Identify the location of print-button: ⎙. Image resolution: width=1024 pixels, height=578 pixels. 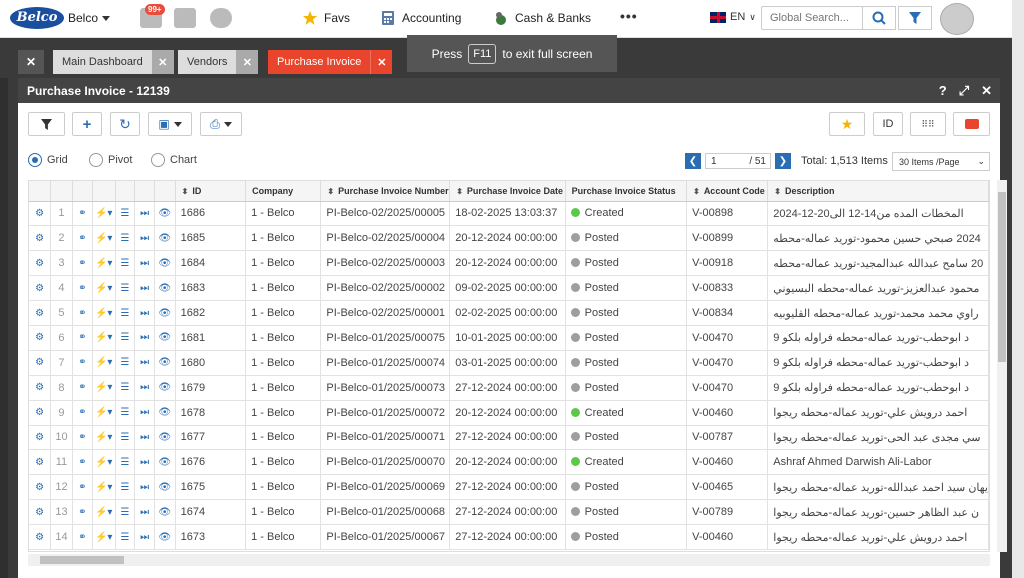
(221, 124).